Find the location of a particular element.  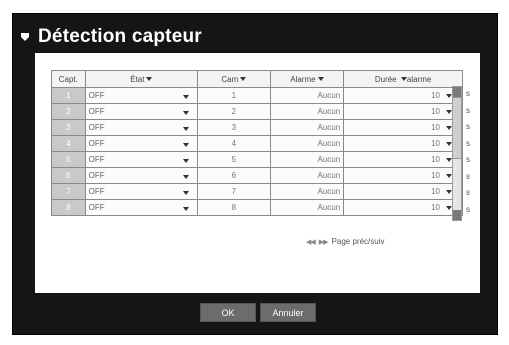

cam-cell: 2 is located at coordinates (234, 111).